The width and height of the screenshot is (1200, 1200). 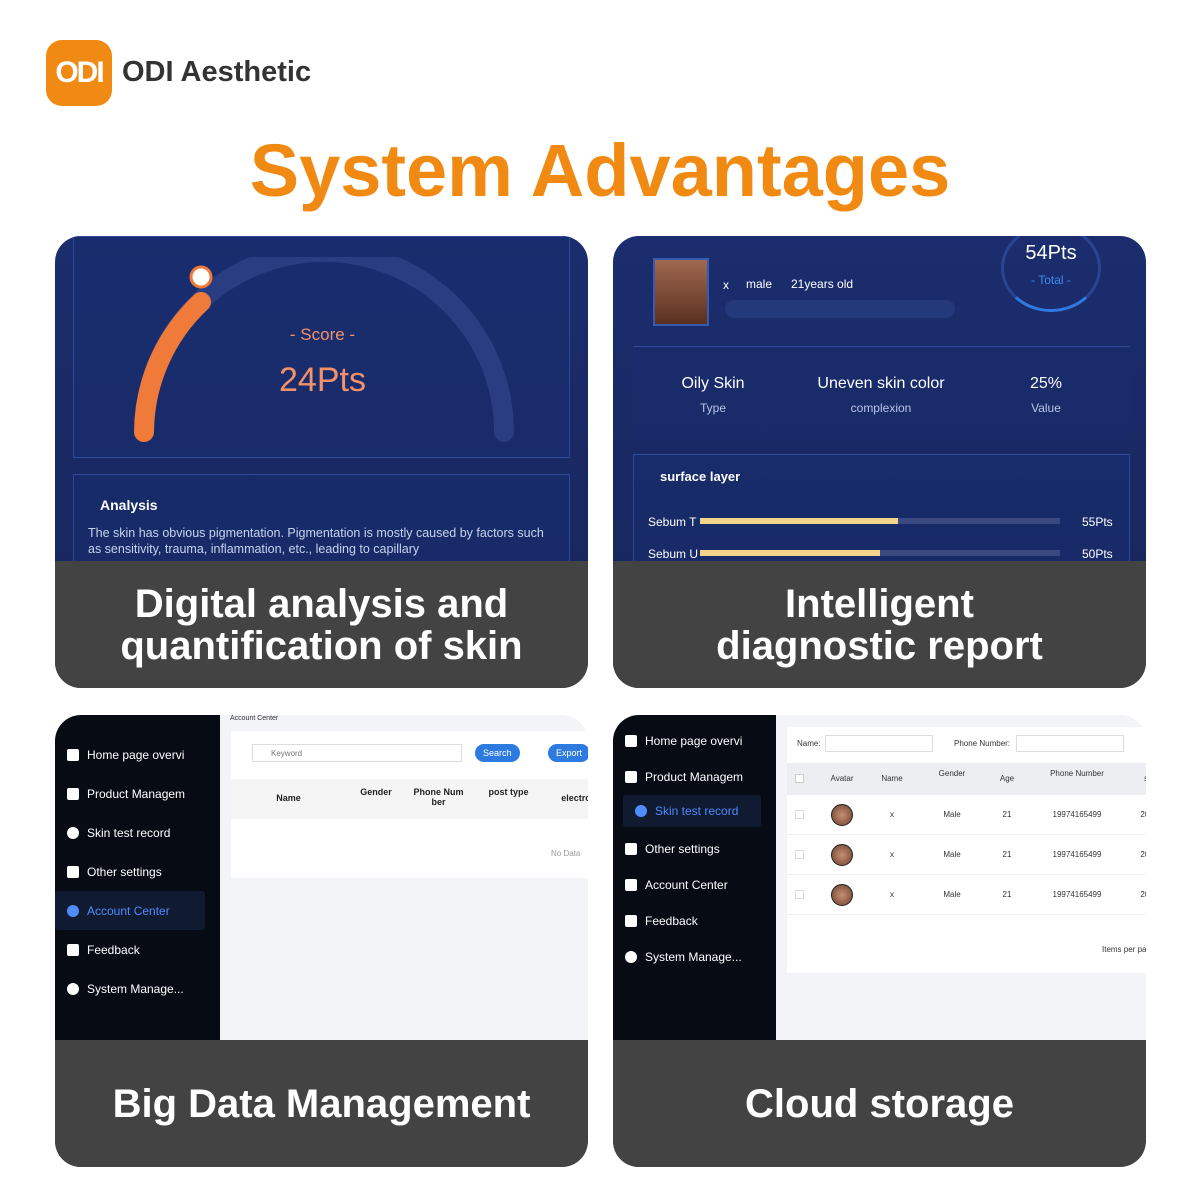 I want to click on user-icon, so click(x=631, y=885).